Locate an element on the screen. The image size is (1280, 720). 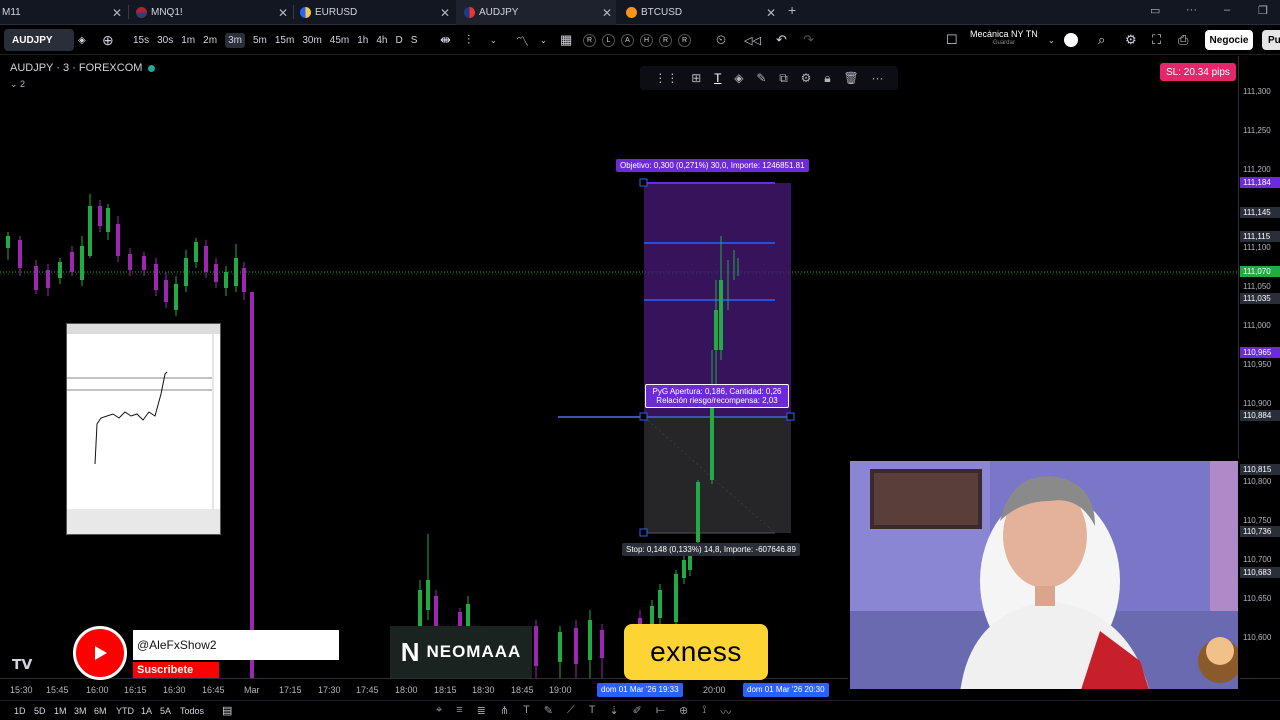
fib-icon: ≣ is located at coordinates (481, 712).